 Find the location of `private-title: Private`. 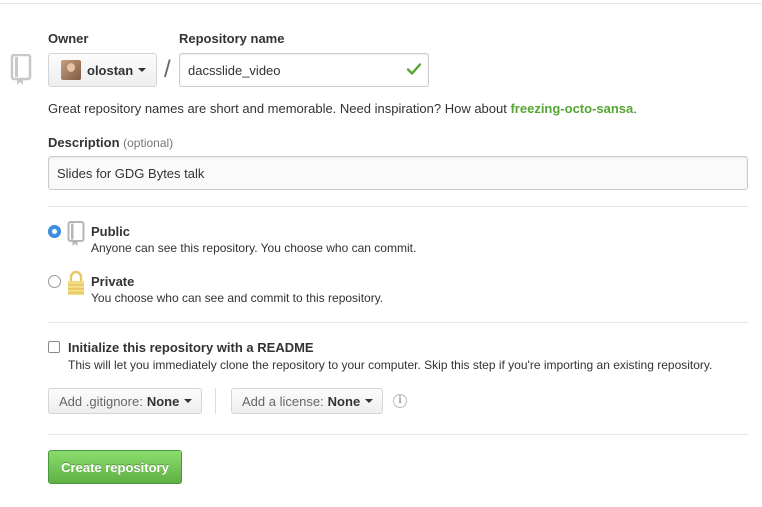

private-title: Private is located at coordinates (113, 281).